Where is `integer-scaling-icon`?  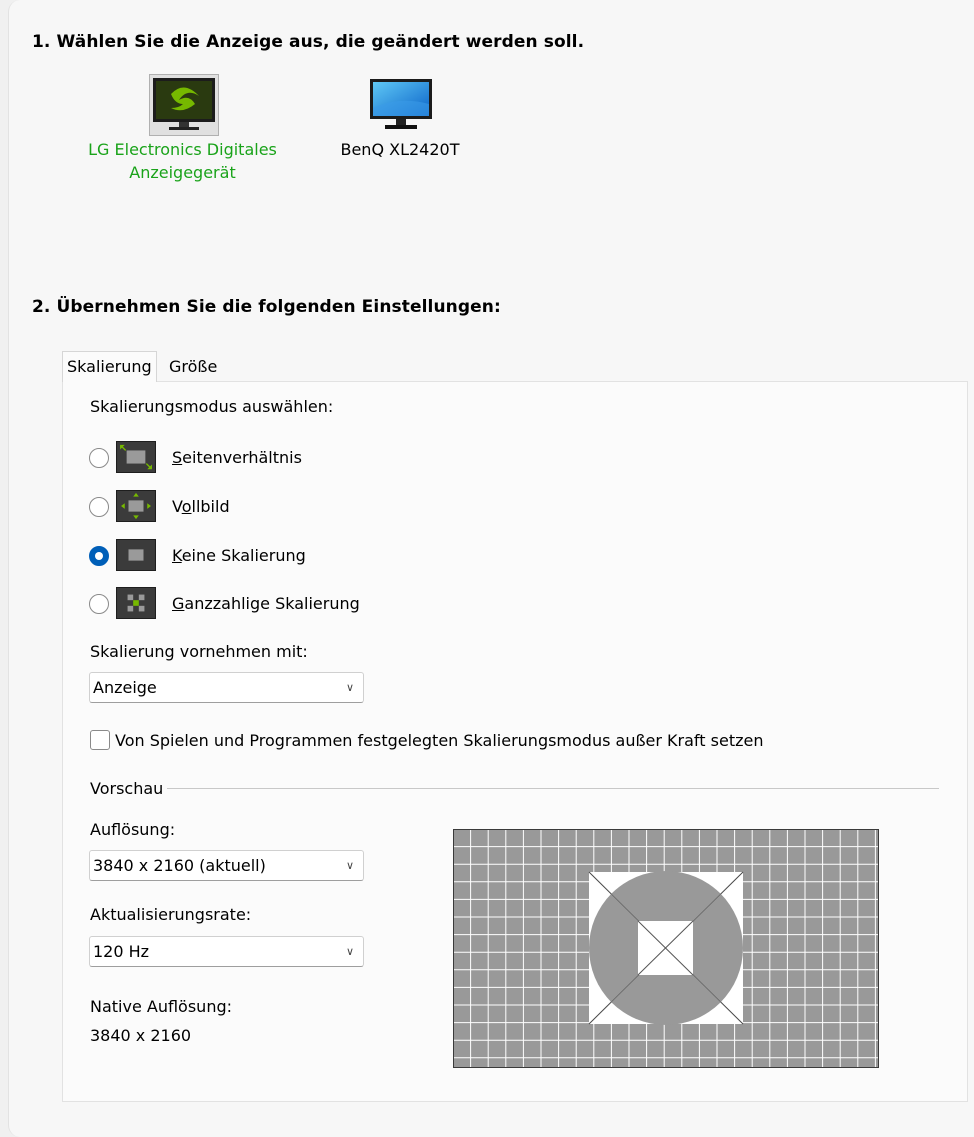
integer-scaling-icon is located at coordinates (136, 603).